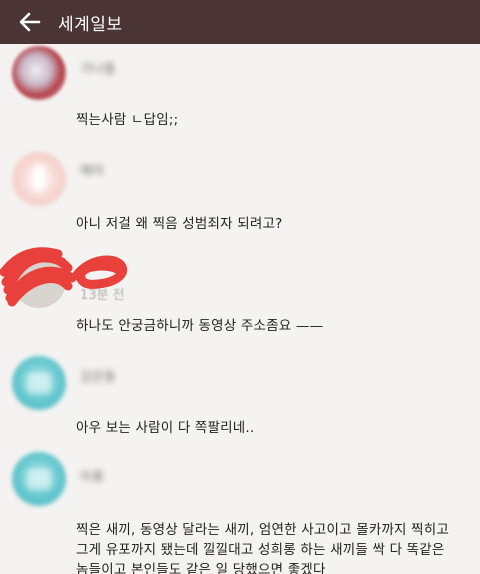 Image resolution: width=480 pixels, height=574 pixels. I want to click on arrow-left-icon, so click(30, 22).